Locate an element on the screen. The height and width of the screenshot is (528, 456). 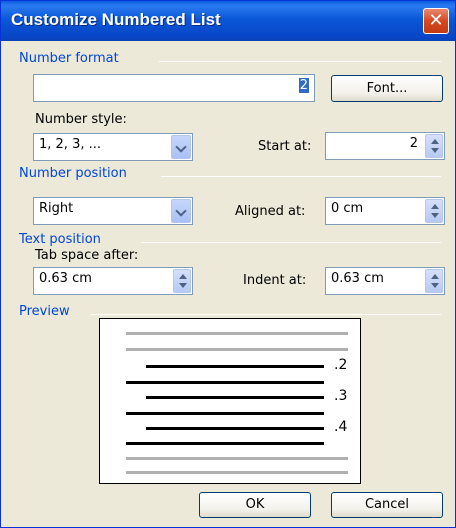
text-position-section-label: Text position is located at coordinates (60, 239).